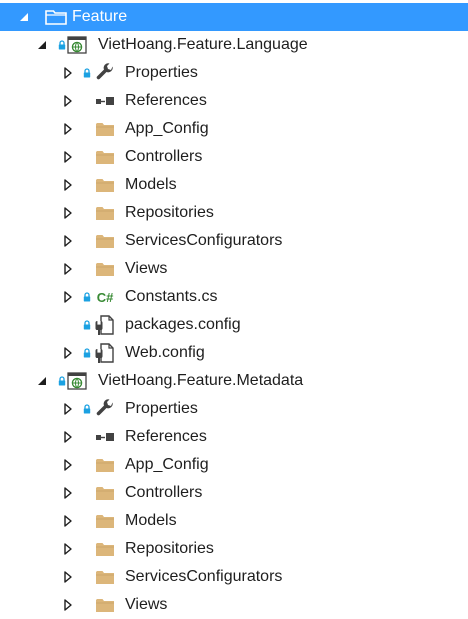 The image size is (468, 619). I want to click on tree-item-project: VietHoang.Feature.Metadata, so click(234, 381).